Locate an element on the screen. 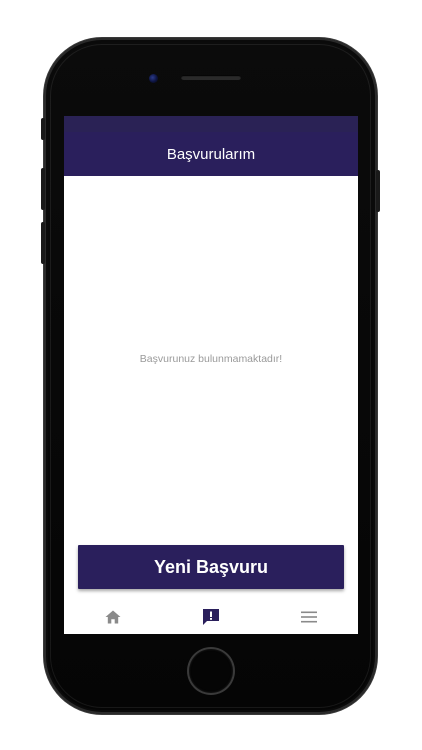 Image resolution: width=422 pixels, height=750 pixels. alert-message-icon is located at coordinates (211, 617).